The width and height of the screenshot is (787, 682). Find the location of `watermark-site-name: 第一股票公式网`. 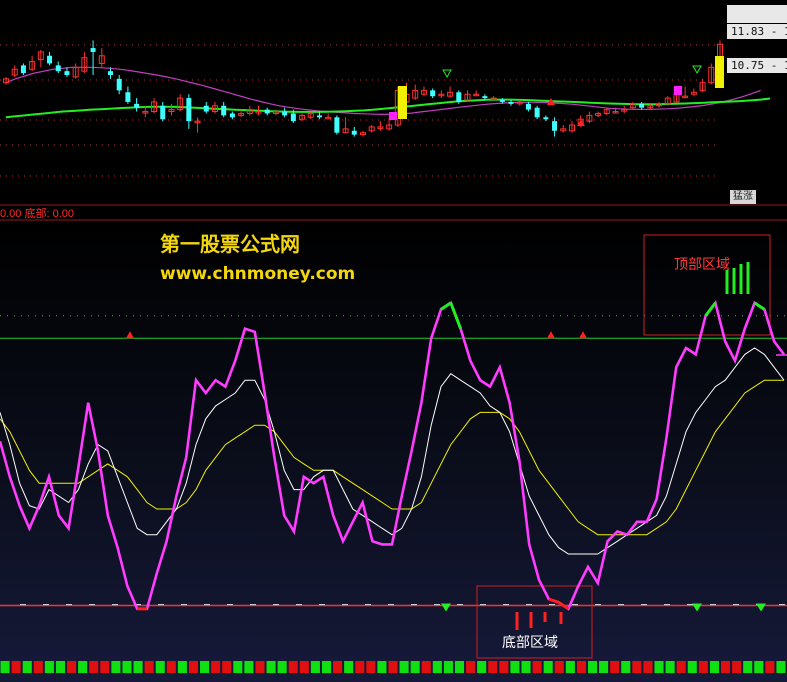

watermark-site-name: 第一股票公式网 is located at coordinates (230, 244).